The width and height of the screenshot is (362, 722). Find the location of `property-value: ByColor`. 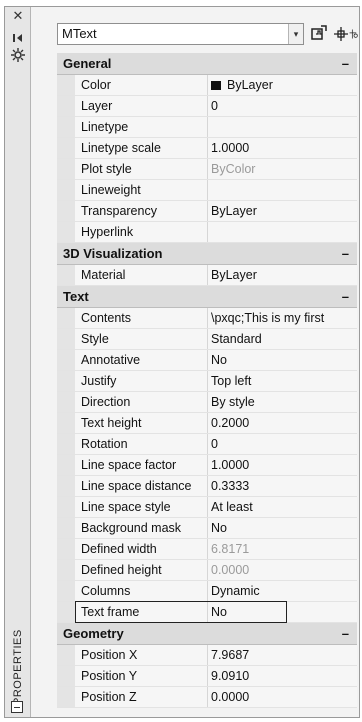

property-value: ByColor is located at coordinates (283, 169).